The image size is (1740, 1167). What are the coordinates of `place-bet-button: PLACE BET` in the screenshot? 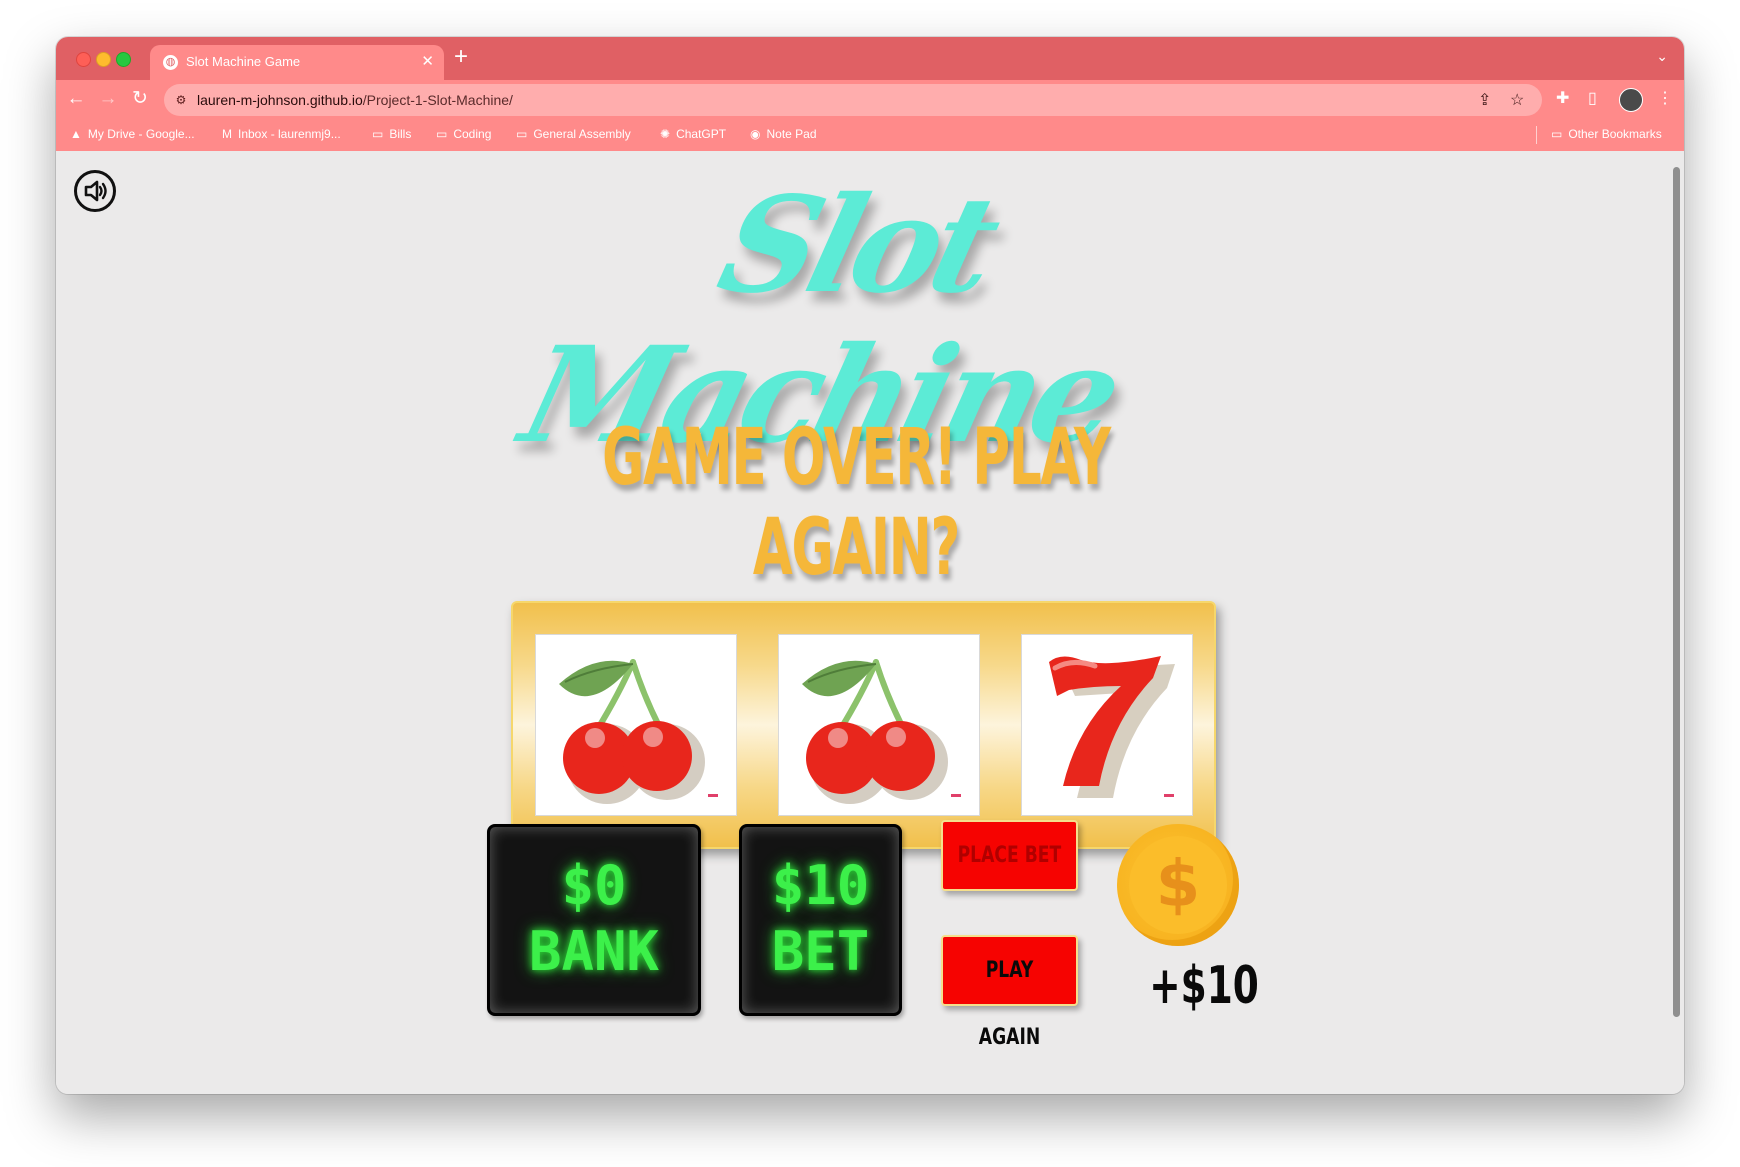 It's located at (1009, 855).